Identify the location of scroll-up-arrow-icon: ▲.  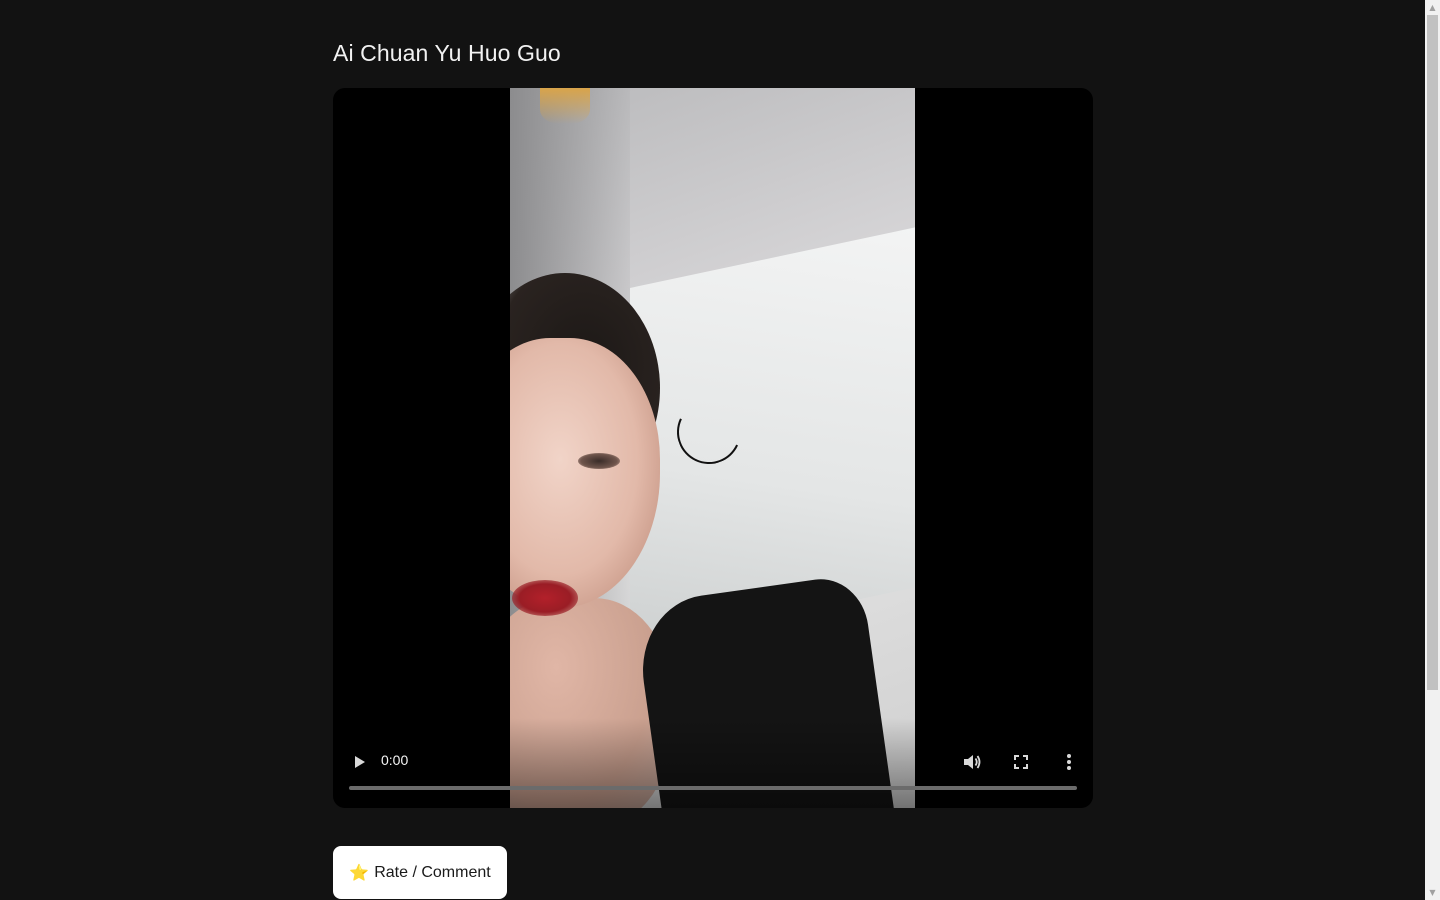
(1432, 7).